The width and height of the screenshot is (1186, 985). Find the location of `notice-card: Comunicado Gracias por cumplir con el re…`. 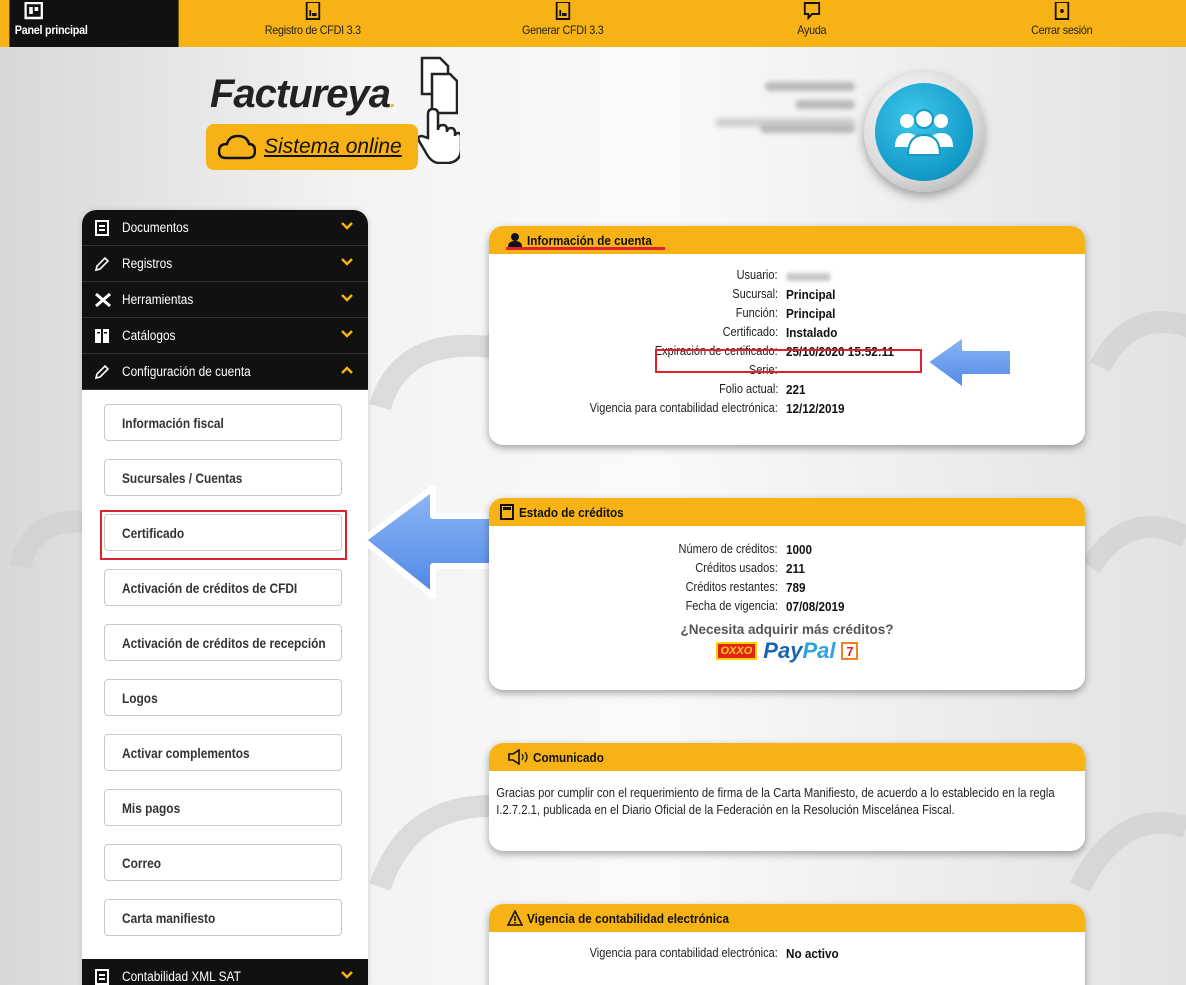

notice-card: Comunicado Gracias por cumplir con el re… is located at coordinates (787, 797).